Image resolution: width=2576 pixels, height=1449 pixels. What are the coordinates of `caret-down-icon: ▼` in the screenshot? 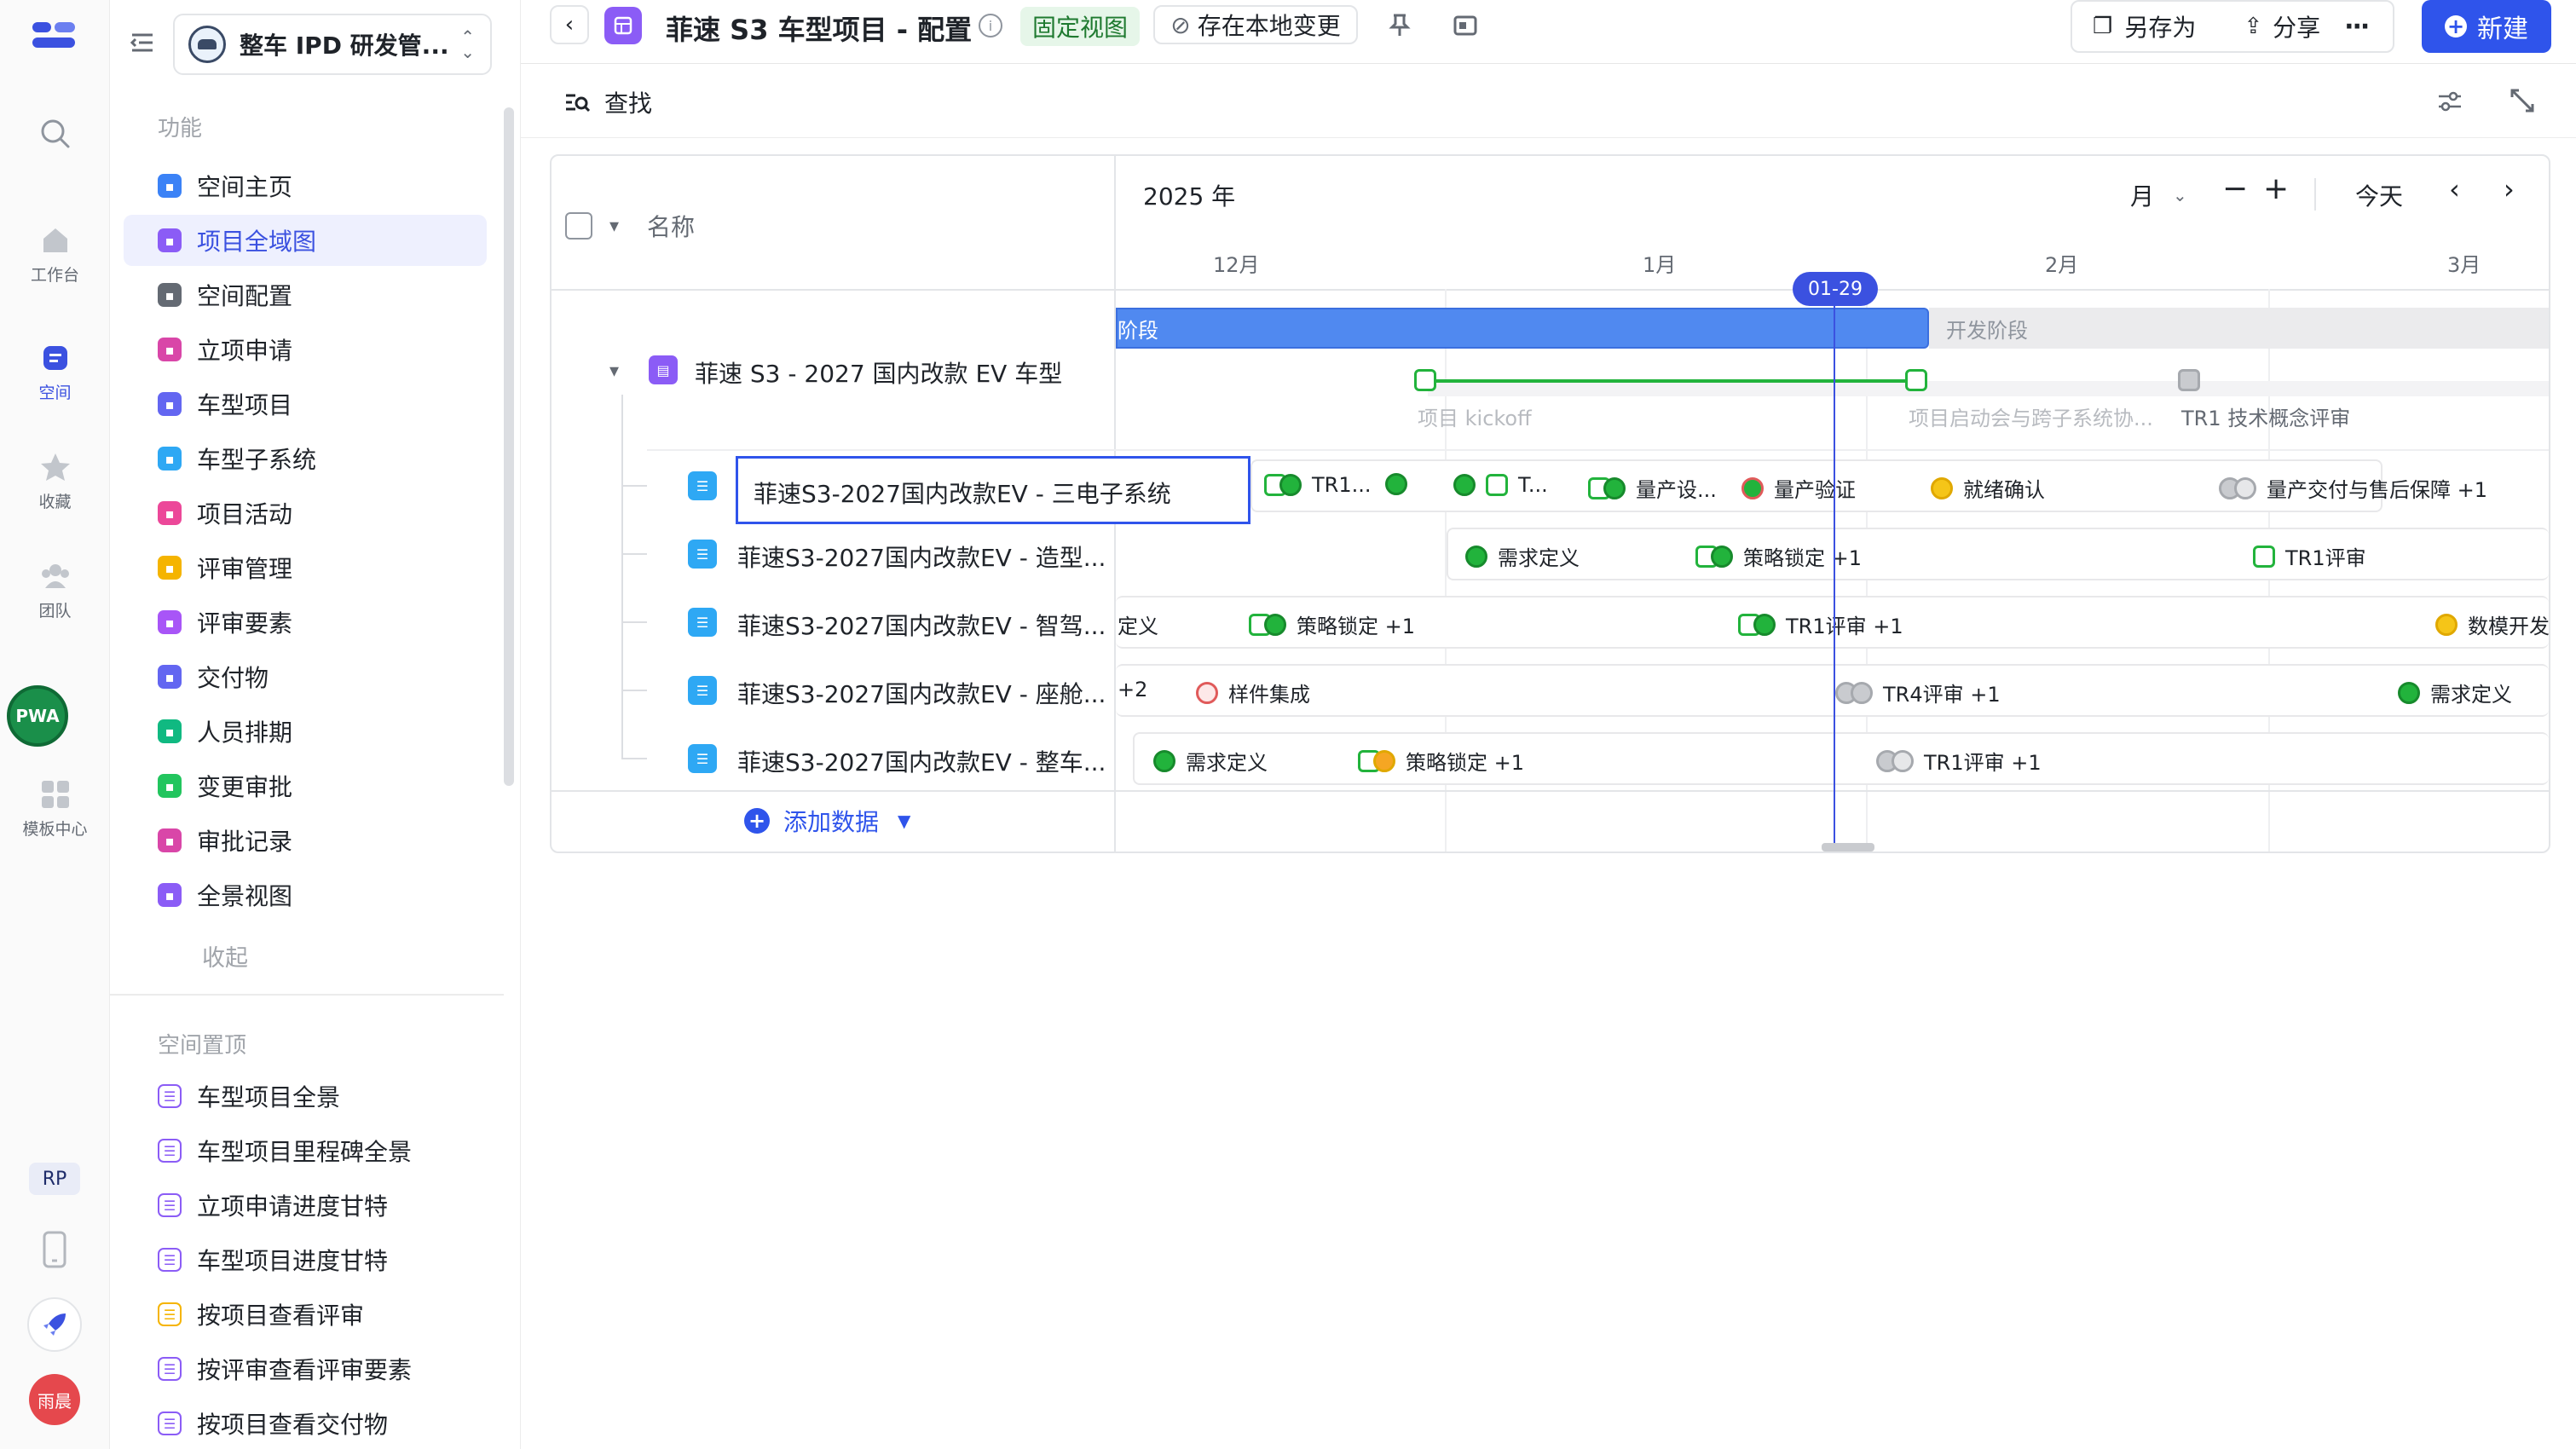 It's located at (904, 821).